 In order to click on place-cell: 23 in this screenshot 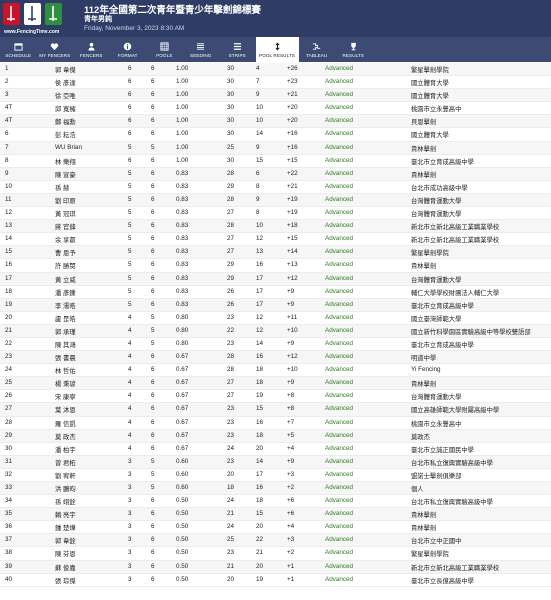, I will do `click(9, 357)`.